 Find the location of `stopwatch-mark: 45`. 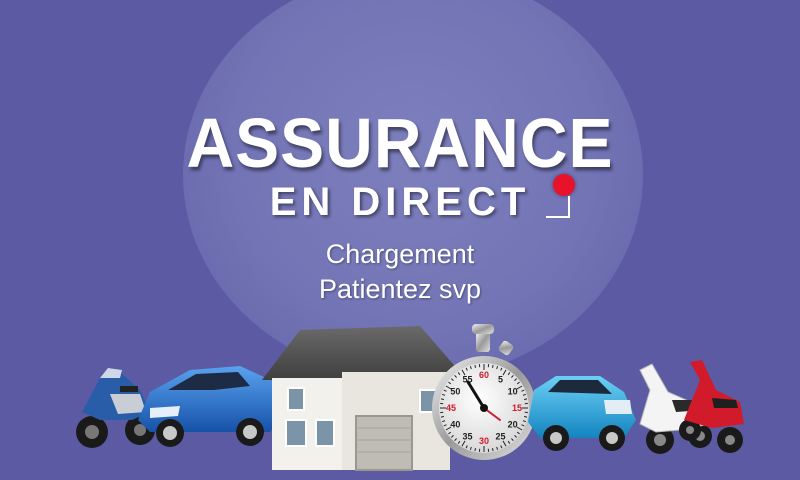

stopwatch-mark: 45 is located at coordinates (451, 408).